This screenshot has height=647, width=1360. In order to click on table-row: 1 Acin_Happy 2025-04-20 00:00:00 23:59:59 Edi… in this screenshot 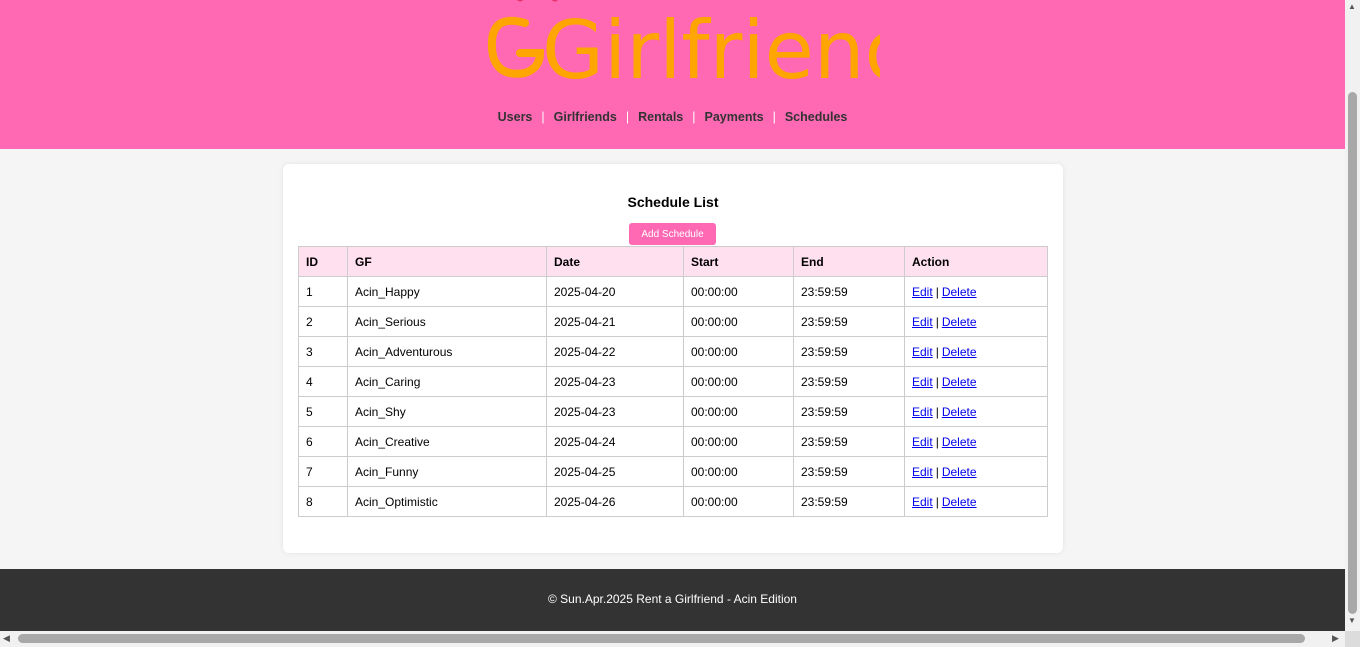, I will do `click(673, 291)`.